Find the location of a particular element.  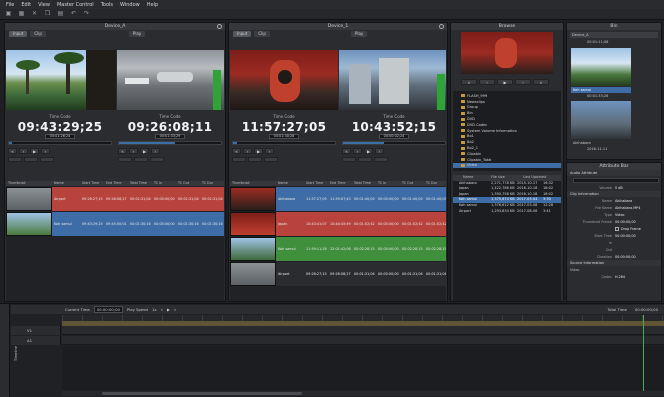

play-speed-value: 1x is located at coordinates (154, 309).